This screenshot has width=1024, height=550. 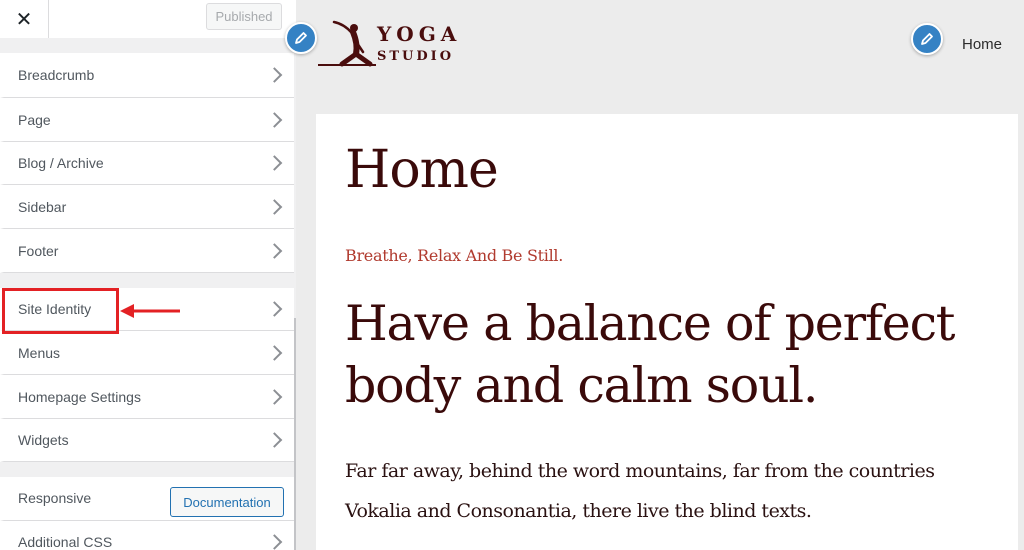 What do you see at coordinates (65, 542) in the screenshot?
I see `section-label: Additional CSS` at bounding box center [65, 542].